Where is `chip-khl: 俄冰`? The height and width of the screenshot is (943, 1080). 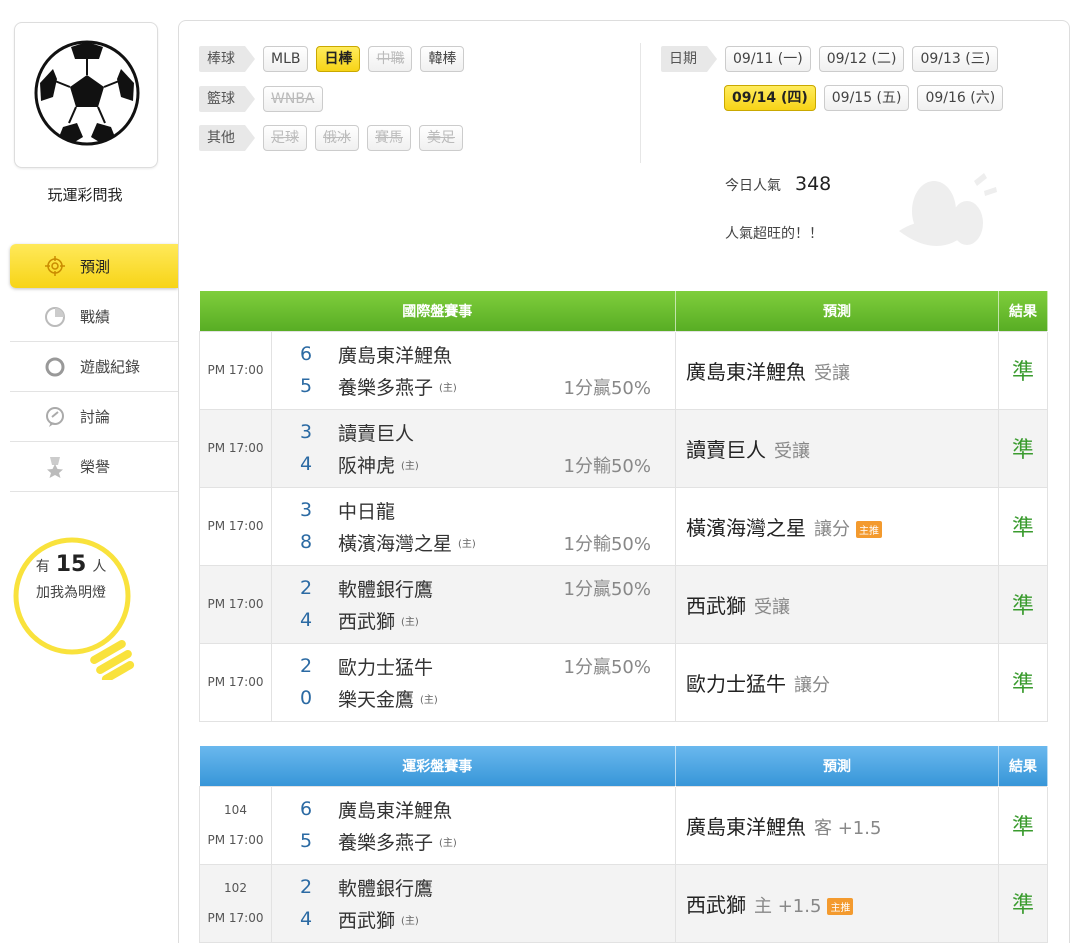 chip-khl: 俄冰 is located at coordinates (337, 138).